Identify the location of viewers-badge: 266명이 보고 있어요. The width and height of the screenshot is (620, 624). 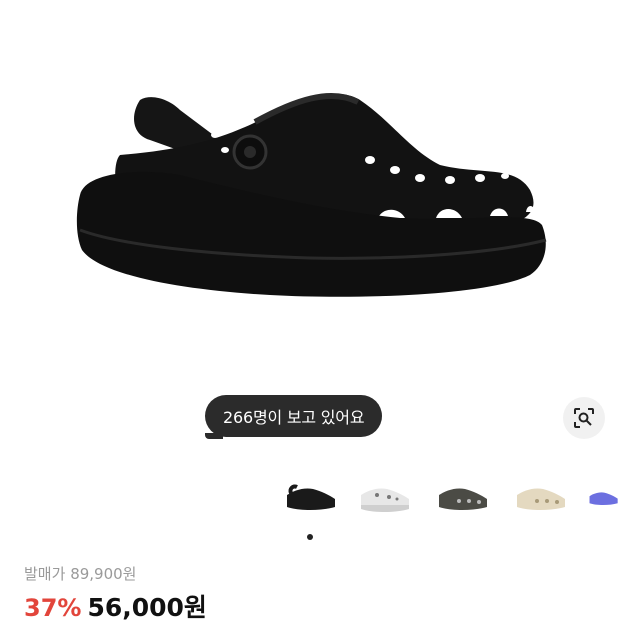
(294, 417).